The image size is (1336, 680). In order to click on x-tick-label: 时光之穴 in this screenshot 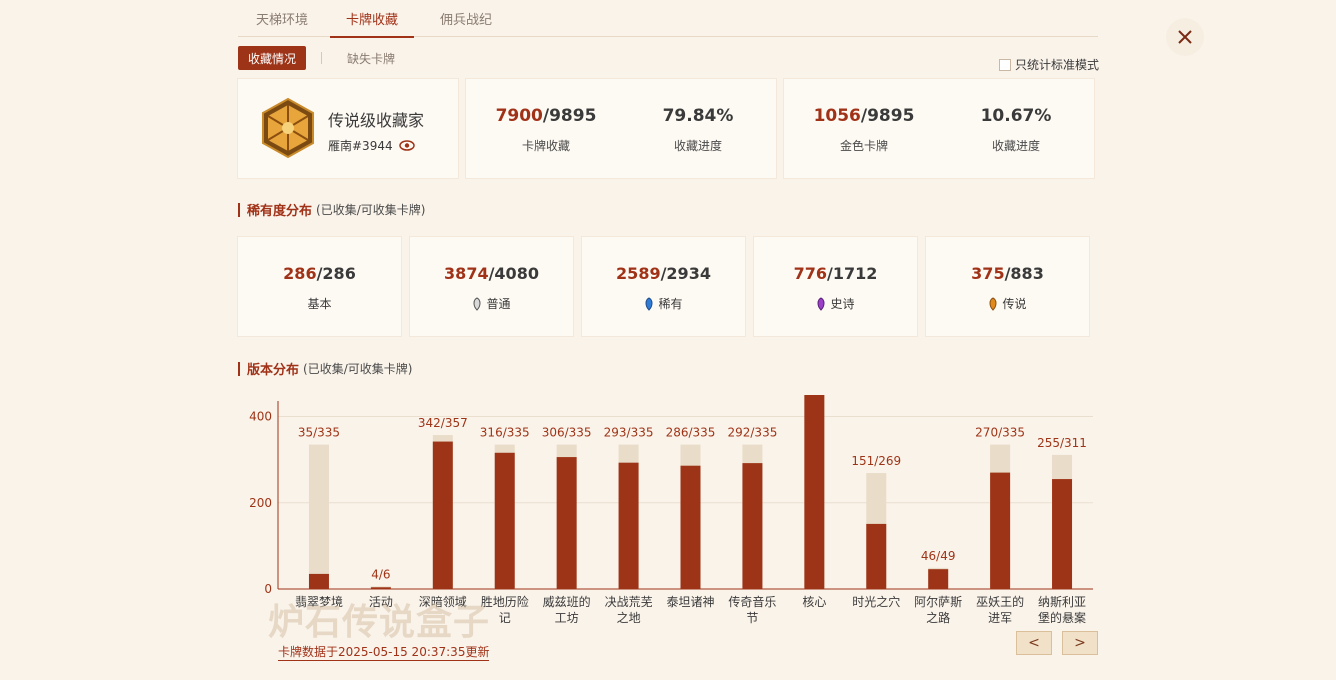, I will do `click(876, 601)`.